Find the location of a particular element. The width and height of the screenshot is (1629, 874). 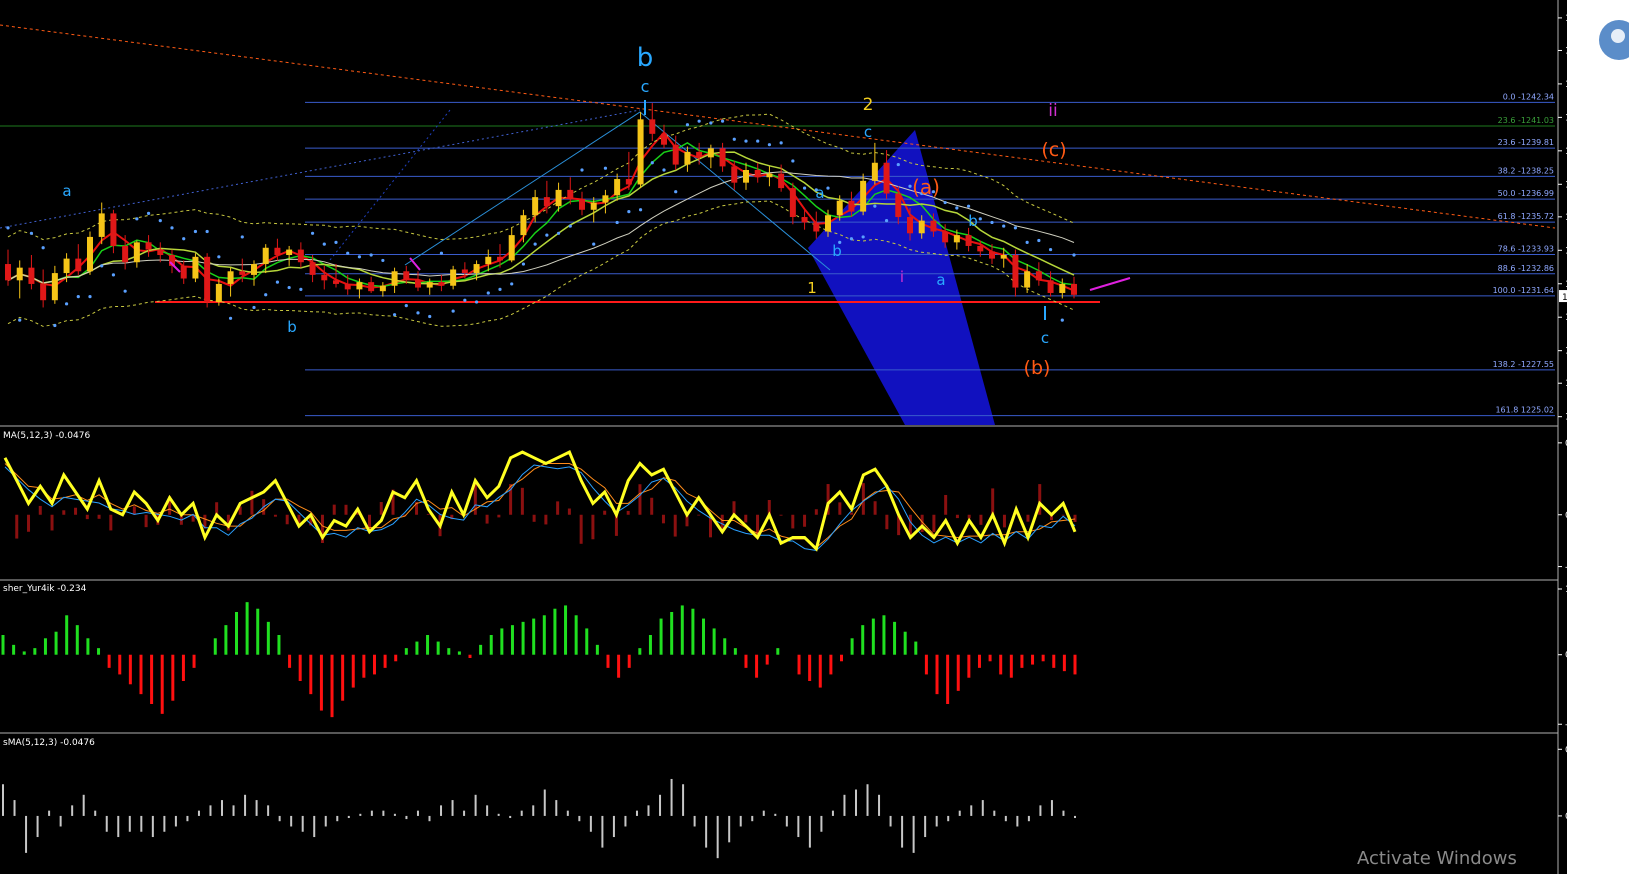

fib-level-label: 61.8 -1235.72 is located at coordinates (1526, 216).